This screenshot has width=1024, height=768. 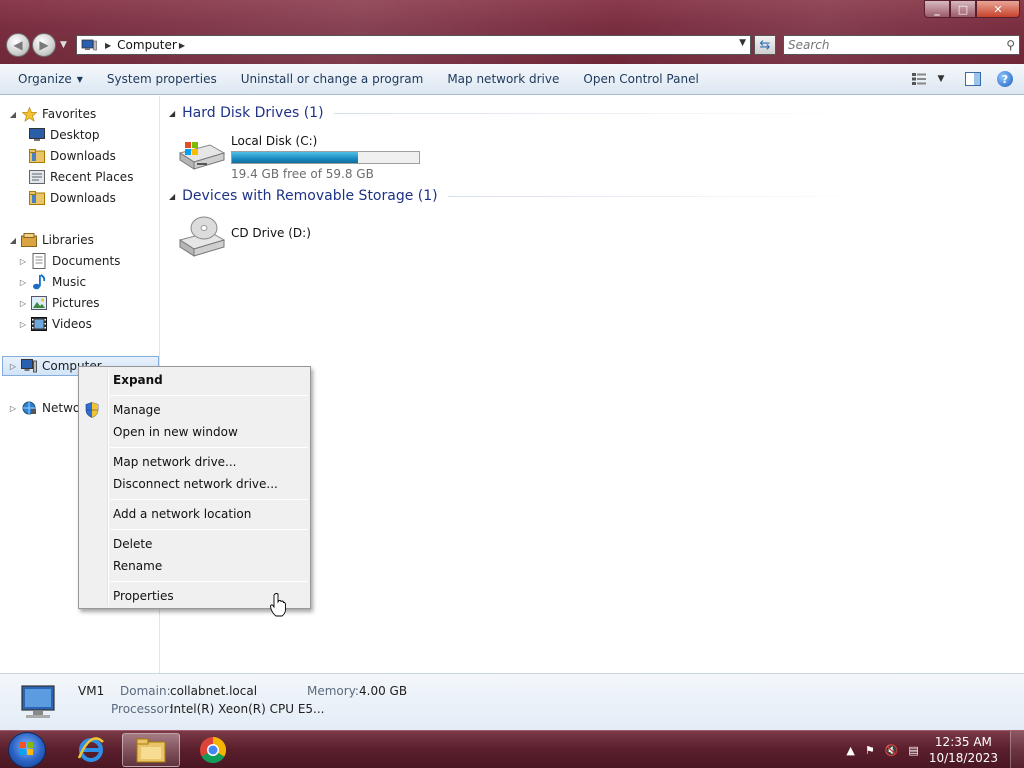 I want to click on group-header-hard-disk-drives: ◢ Hard Disk Drives (1), so click(x=516, y=113).